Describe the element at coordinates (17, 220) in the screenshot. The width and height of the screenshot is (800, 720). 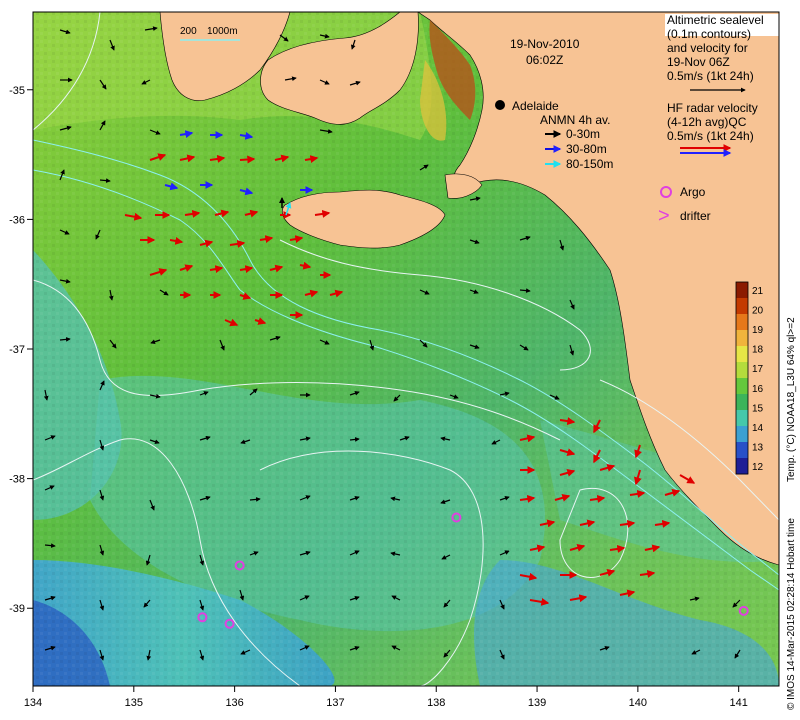
I see `lat-tick-label: -36` at that location.